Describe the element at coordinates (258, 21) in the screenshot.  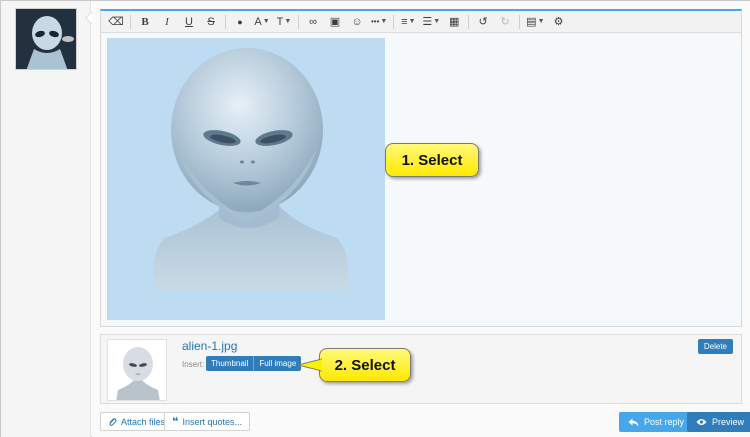
I see `font-family-icon: A` at that location.